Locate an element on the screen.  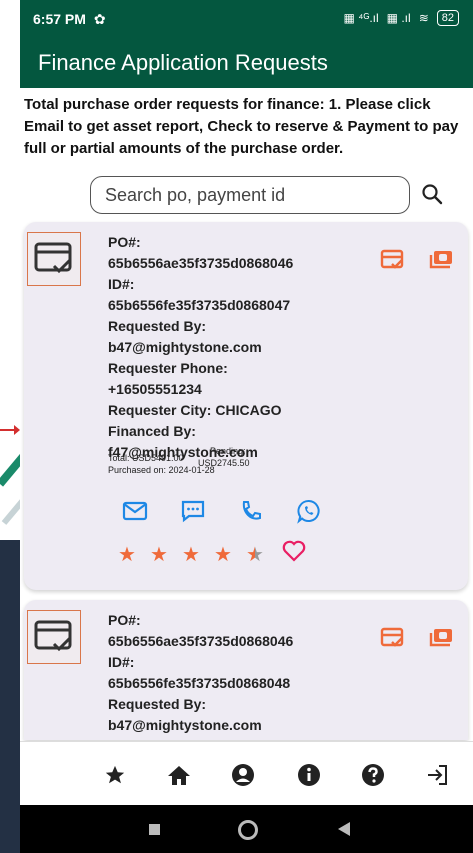
settings-gear-icon: ✿ is located at coordinates (99, 18).